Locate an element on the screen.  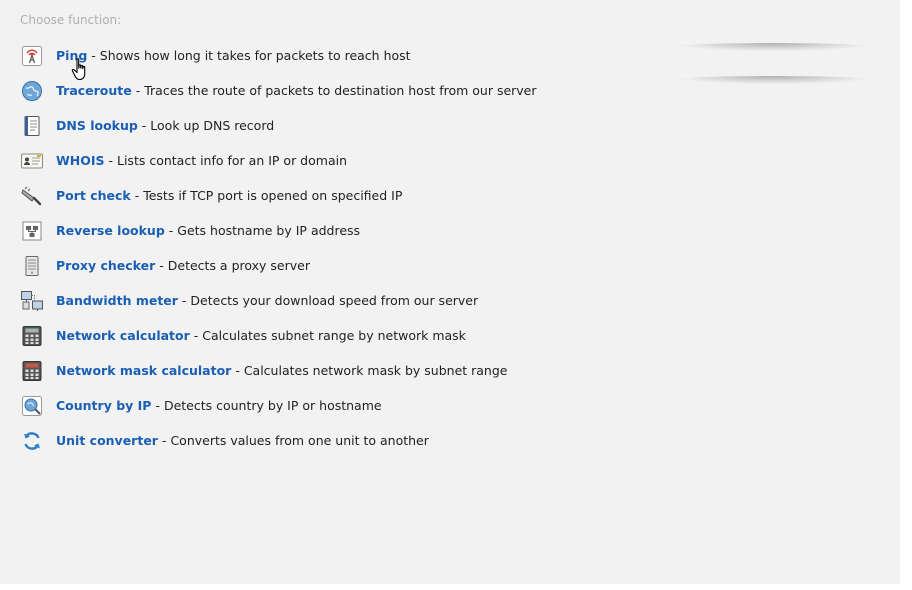
dns-lookup-description: Look up DNS record is located at coordinates (212, 125).